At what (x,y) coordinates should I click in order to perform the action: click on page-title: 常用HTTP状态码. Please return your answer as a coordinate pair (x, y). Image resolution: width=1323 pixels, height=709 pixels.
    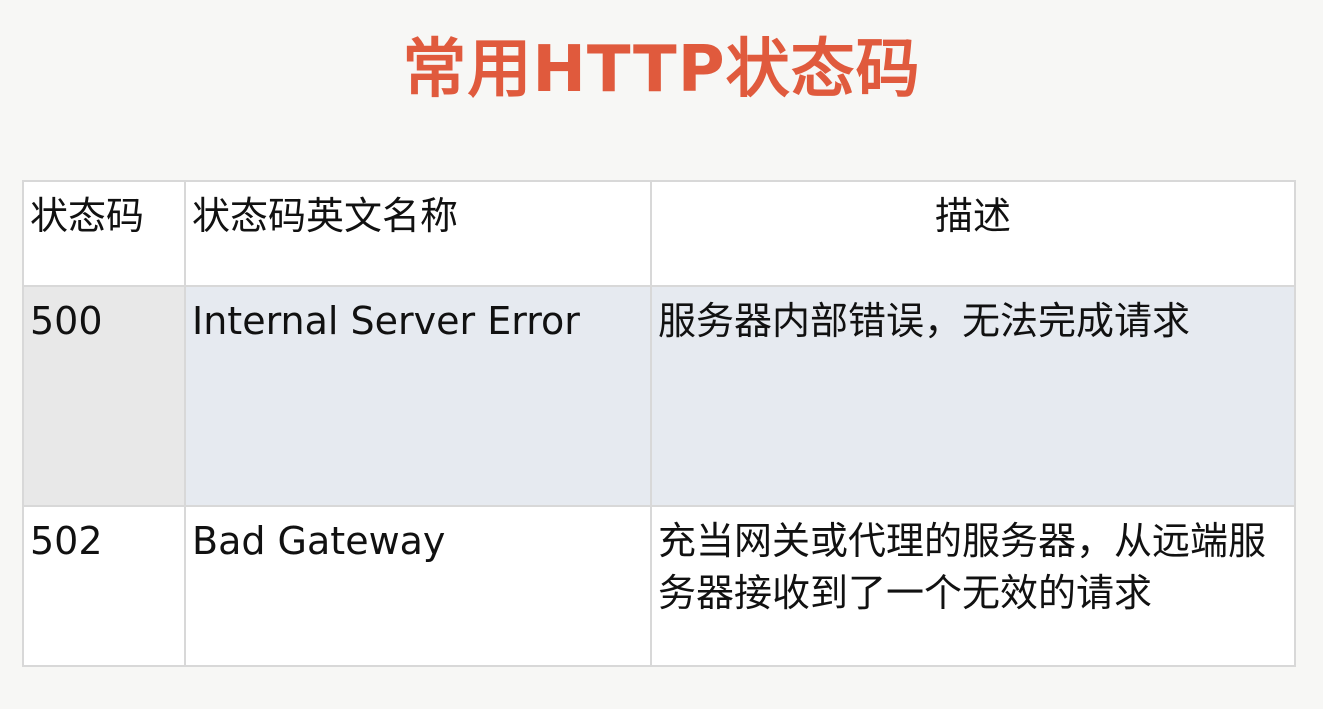
    Looking at the image, I should click on (661, 70).